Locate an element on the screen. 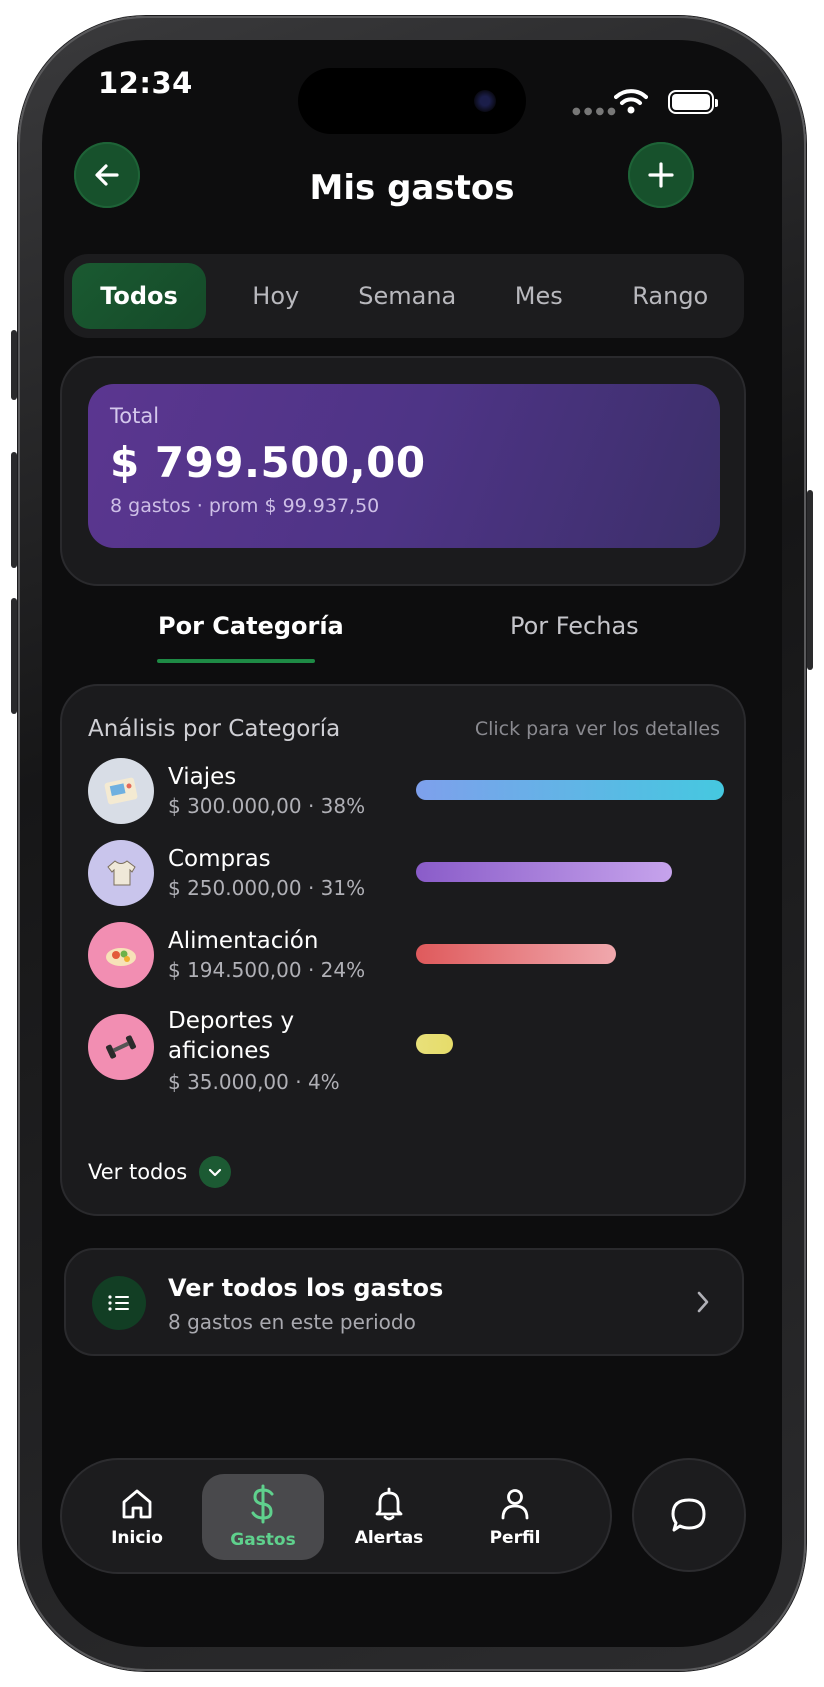  see-all-categories-button: Ver todos is located at coordinates (160, 1172).